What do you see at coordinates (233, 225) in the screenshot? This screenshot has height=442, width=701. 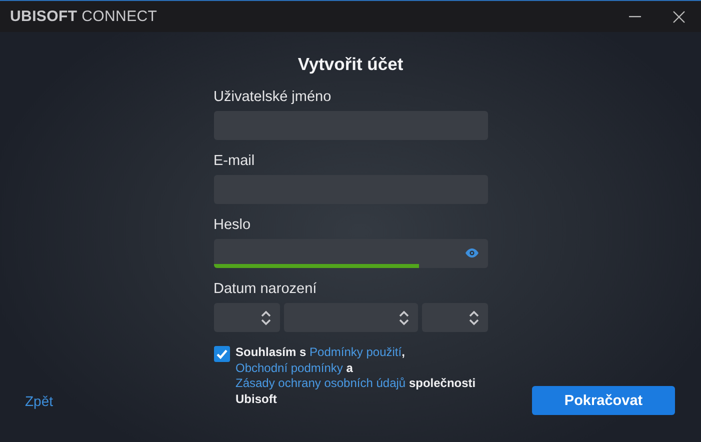 I see `field-label: Heslo` at bounding box center [233, 225].